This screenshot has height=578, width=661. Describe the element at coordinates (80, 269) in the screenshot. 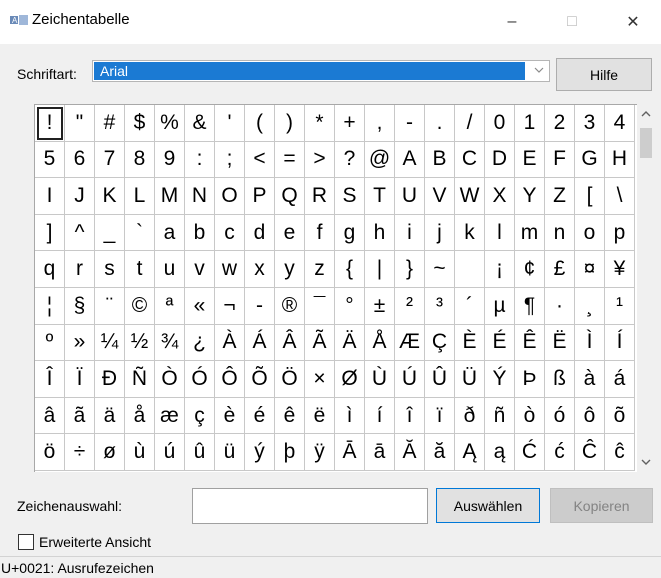

I see `character-cell: r` at that location.